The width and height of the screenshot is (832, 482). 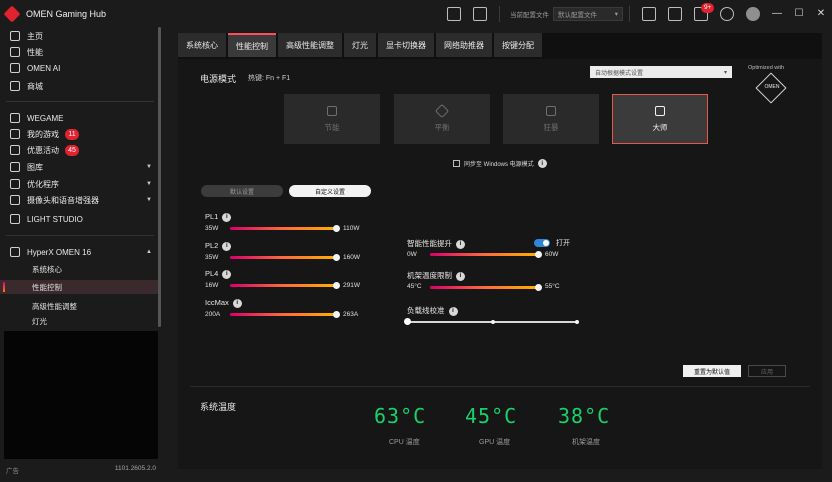 I want to click on maximize-button: ☐, so click(x=799, y=13).